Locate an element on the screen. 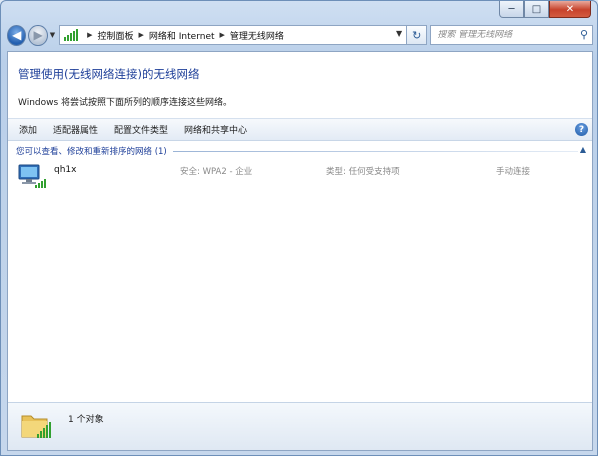 The height and width of the screenshot is (456, 598). recent-pages-dropdown: ▼ is located at coordinates (53, 35).